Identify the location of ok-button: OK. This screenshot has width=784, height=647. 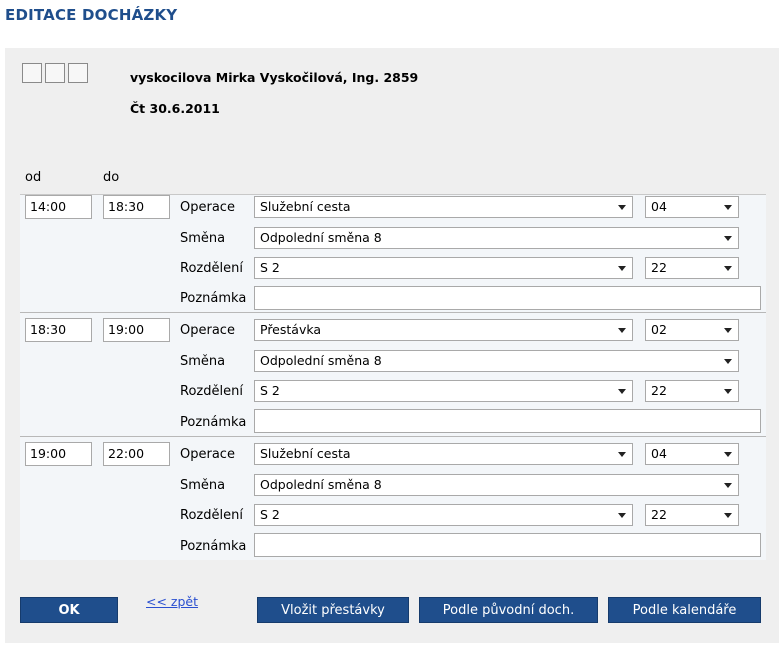
(69, 610).